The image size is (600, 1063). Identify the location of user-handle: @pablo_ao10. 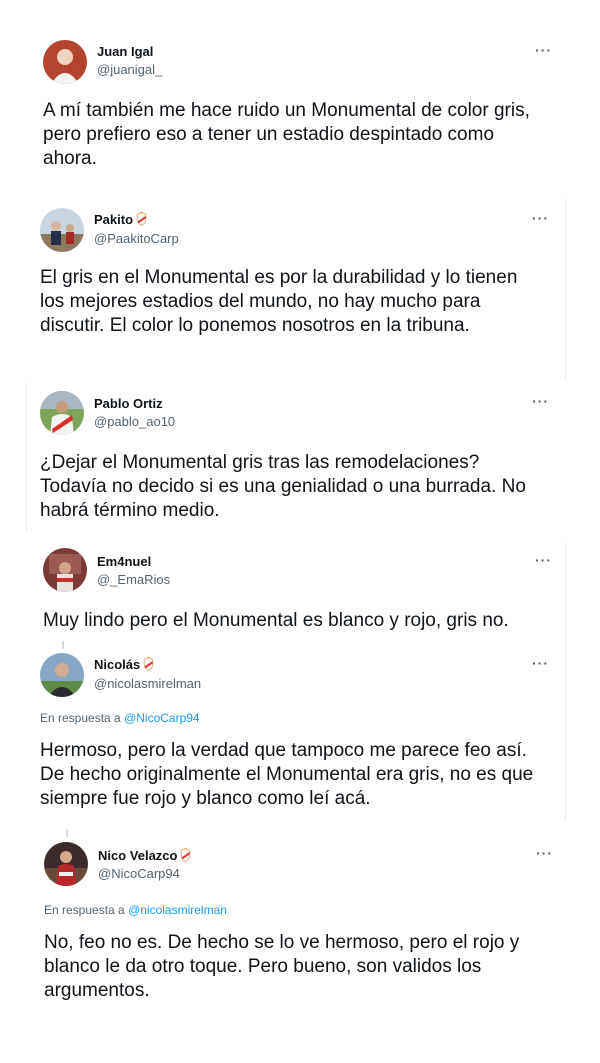
(134, 421).